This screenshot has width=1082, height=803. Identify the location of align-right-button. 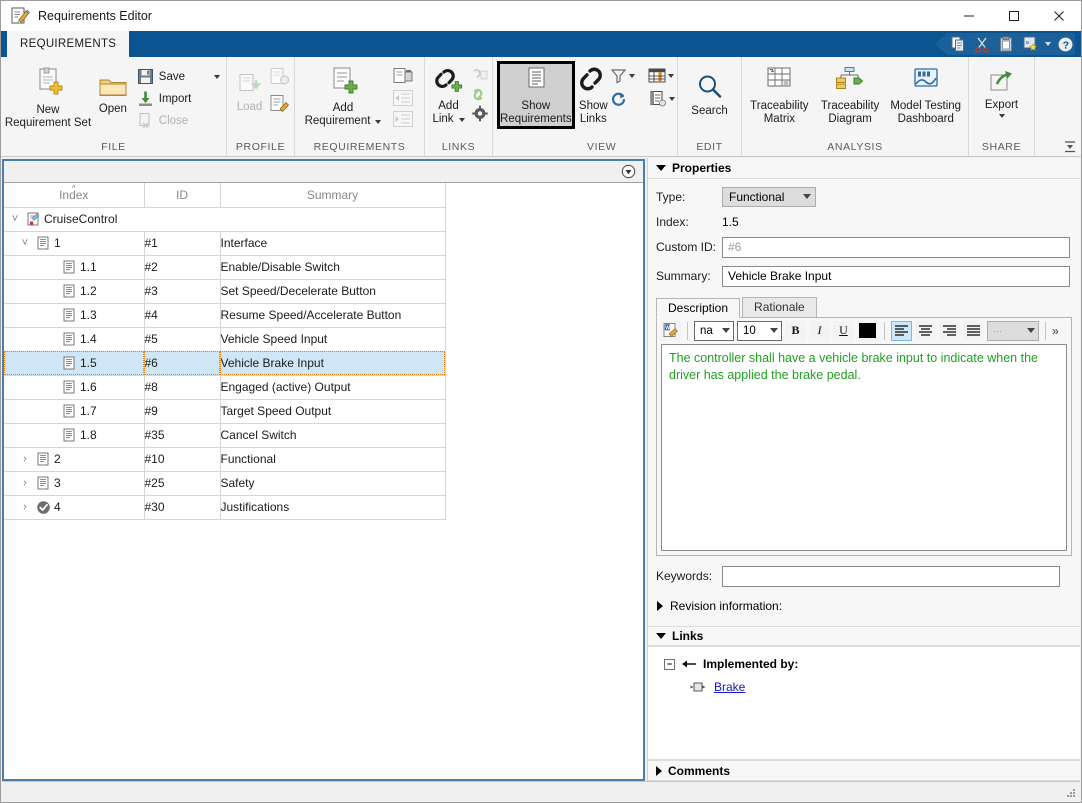
(949, 330).